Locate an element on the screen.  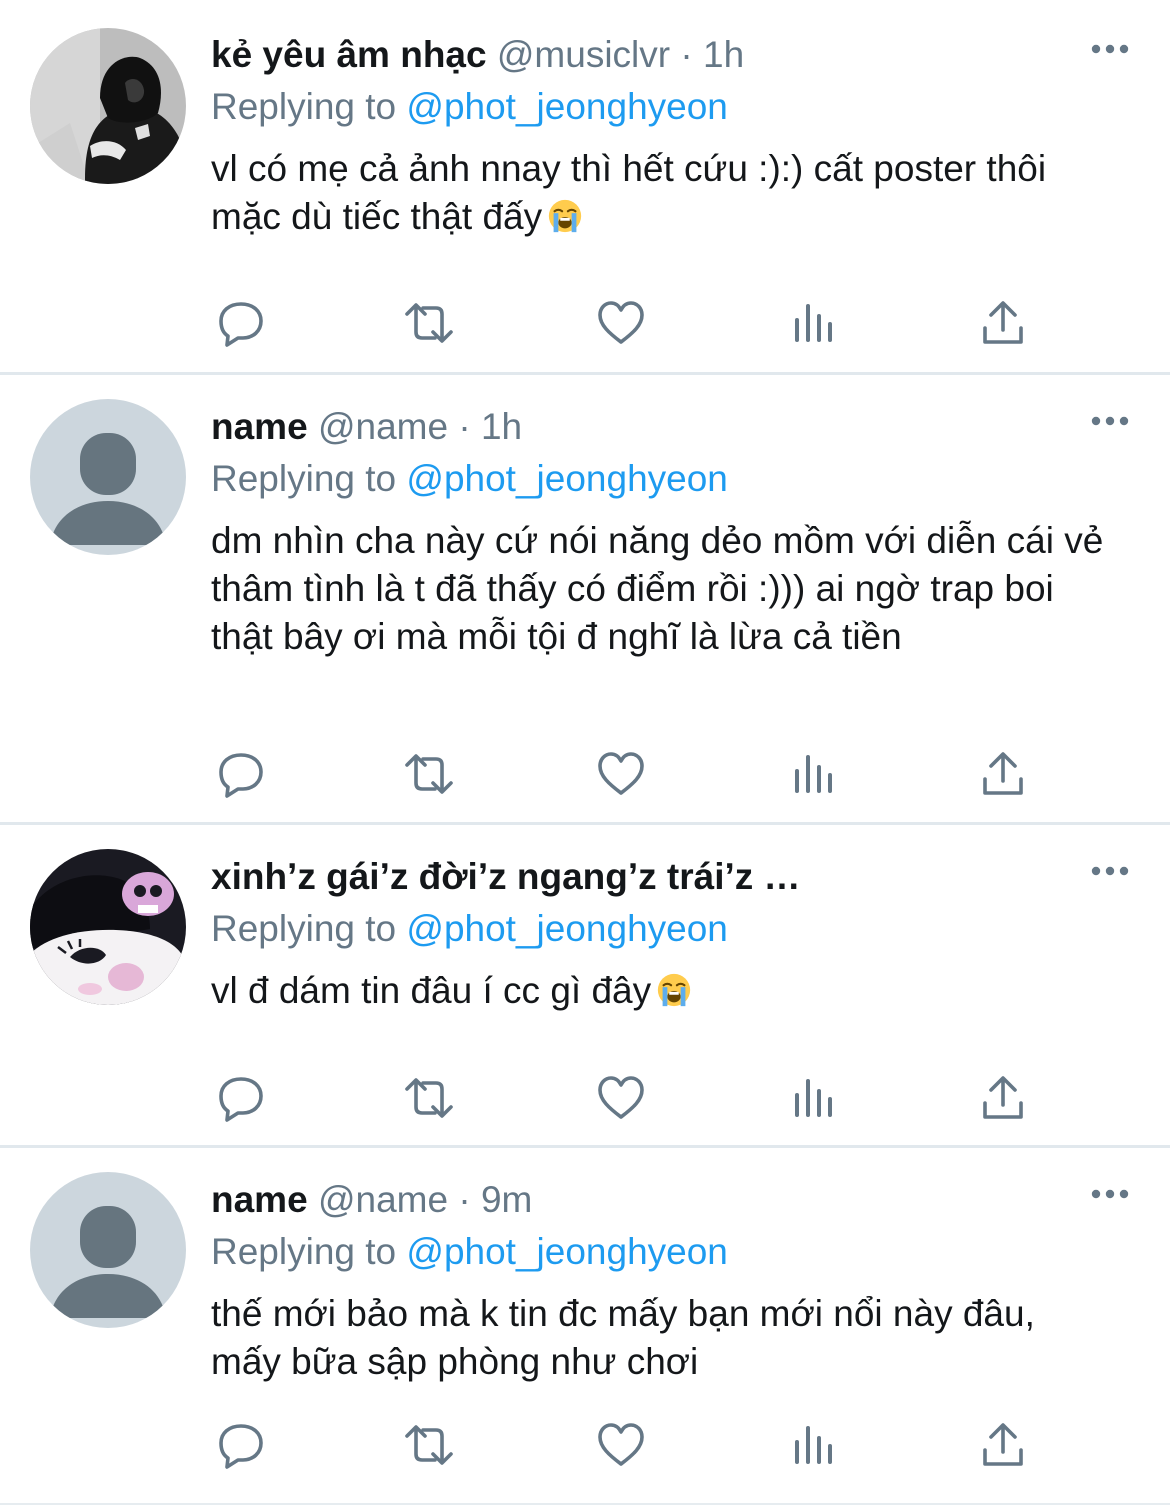
tweet-text-body: vl đ dám tin đâu í cc gì đây is located at coordinates (431, 990).